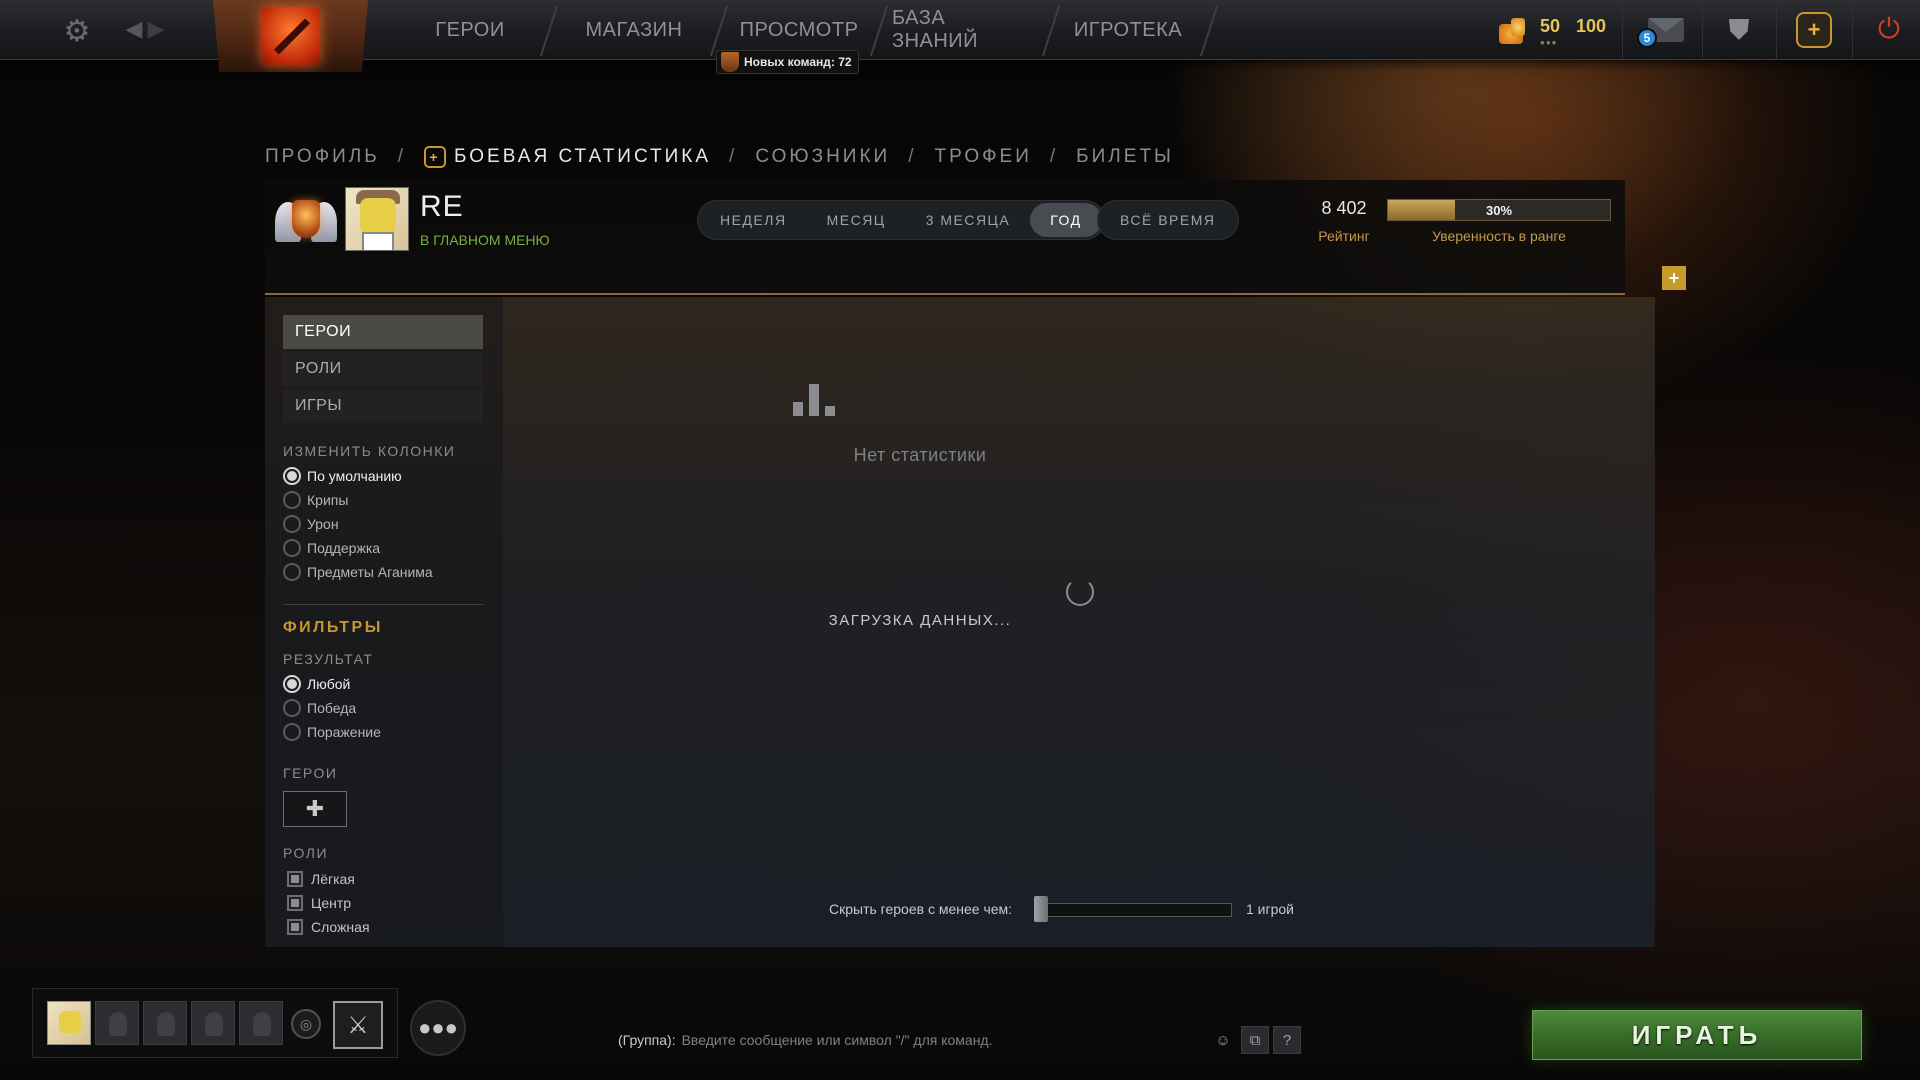  I want to click on hide-heroes-label: Скрыть героев с менее чем:, so click(921, 909).